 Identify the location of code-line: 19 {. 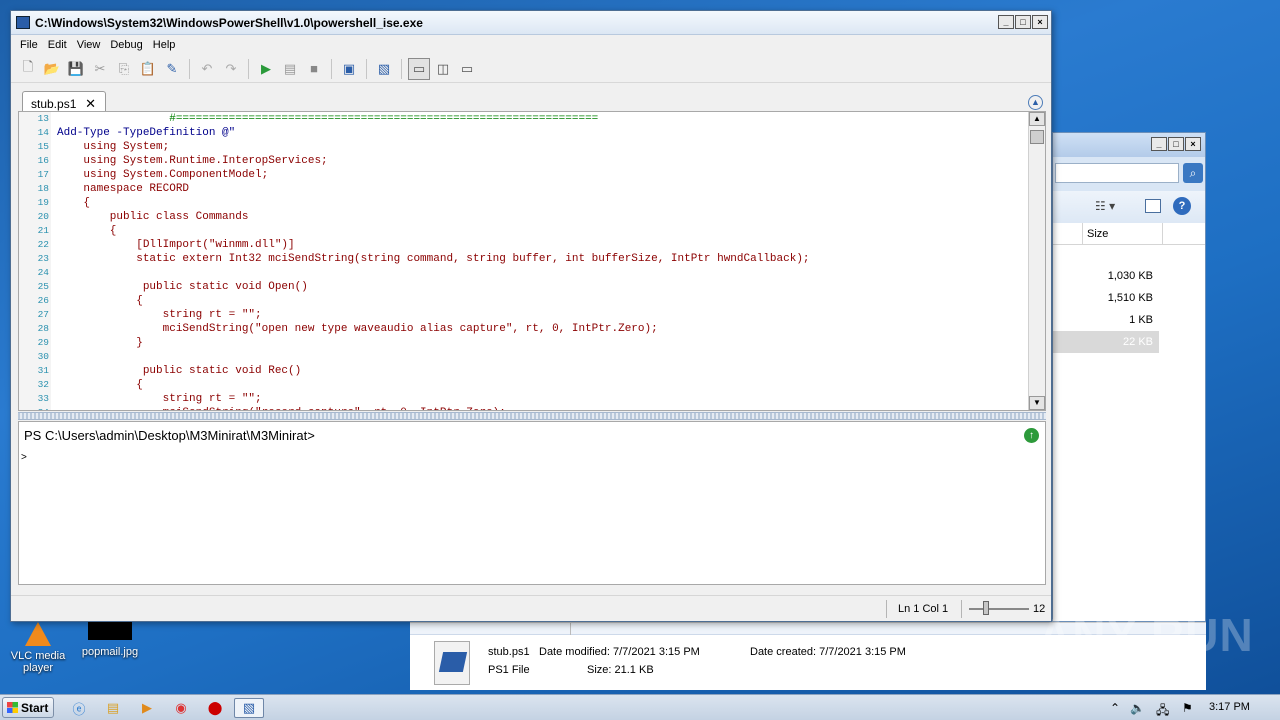
(414, 203).